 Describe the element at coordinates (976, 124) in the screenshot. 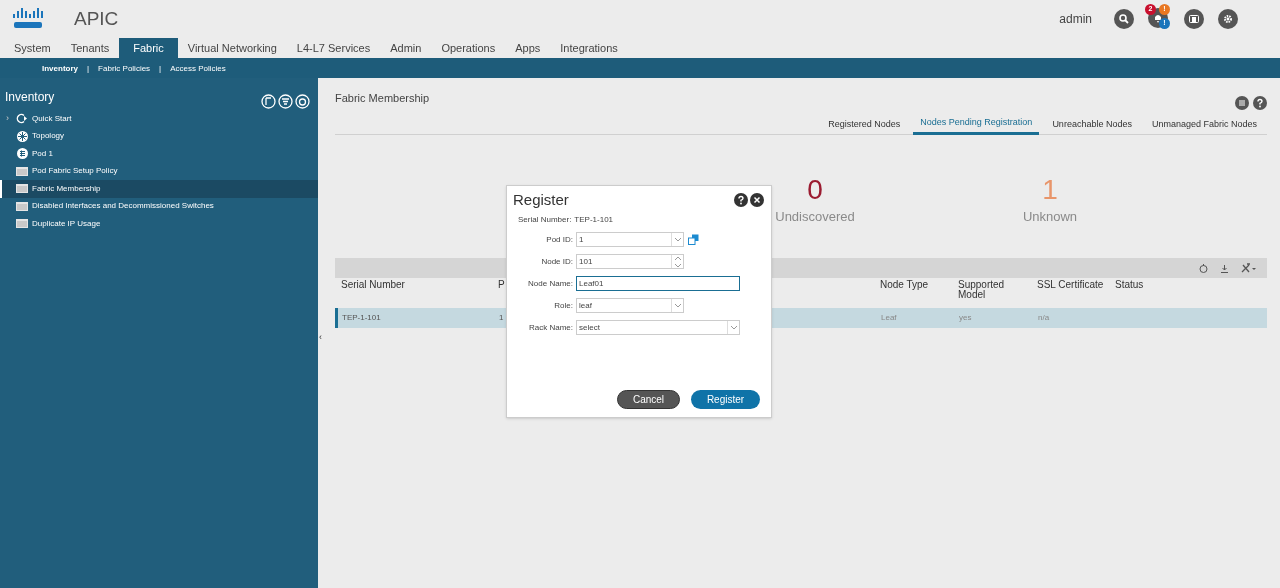

I see `view-tab: Nodes Pending Registration` at that location.